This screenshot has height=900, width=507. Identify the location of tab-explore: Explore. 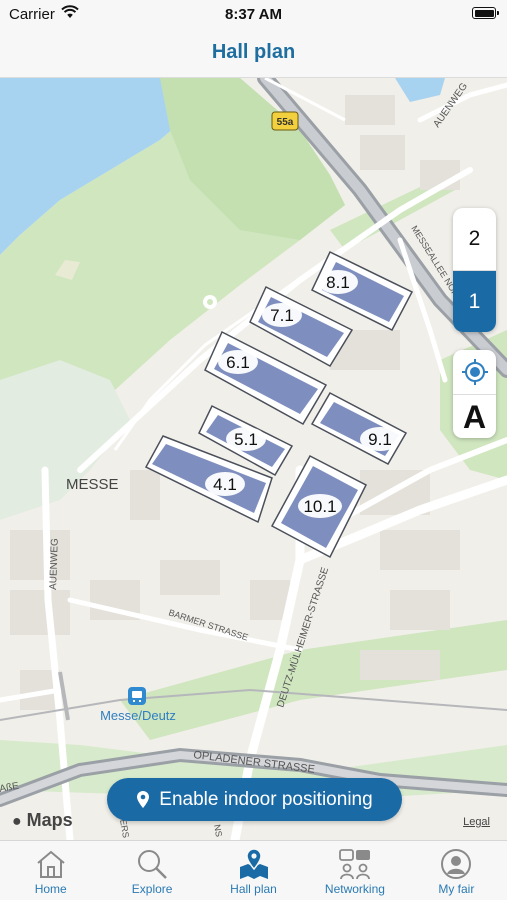
(151, 870).